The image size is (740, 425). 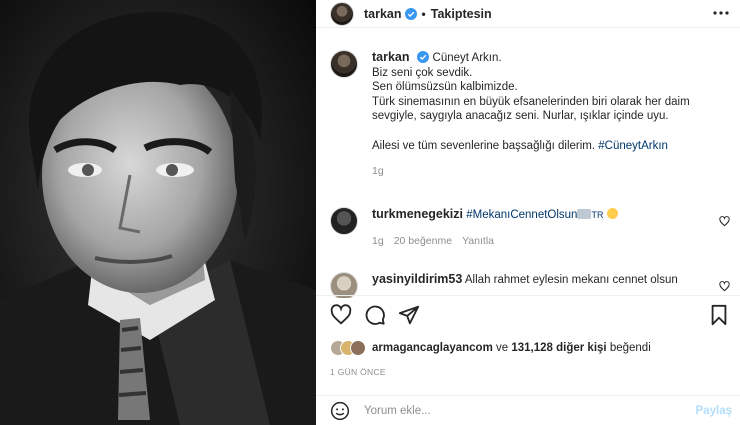 I want to click on commenter-username: turkmenegekizi, so click(x=417, y=214).